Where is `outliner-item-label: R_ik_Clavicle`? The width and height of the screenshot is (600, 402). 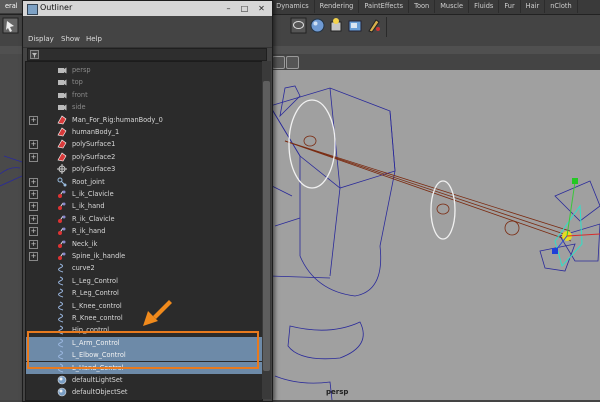
outliner-item-label: R_ik_Clavicle is located at coordinates (93, 218).